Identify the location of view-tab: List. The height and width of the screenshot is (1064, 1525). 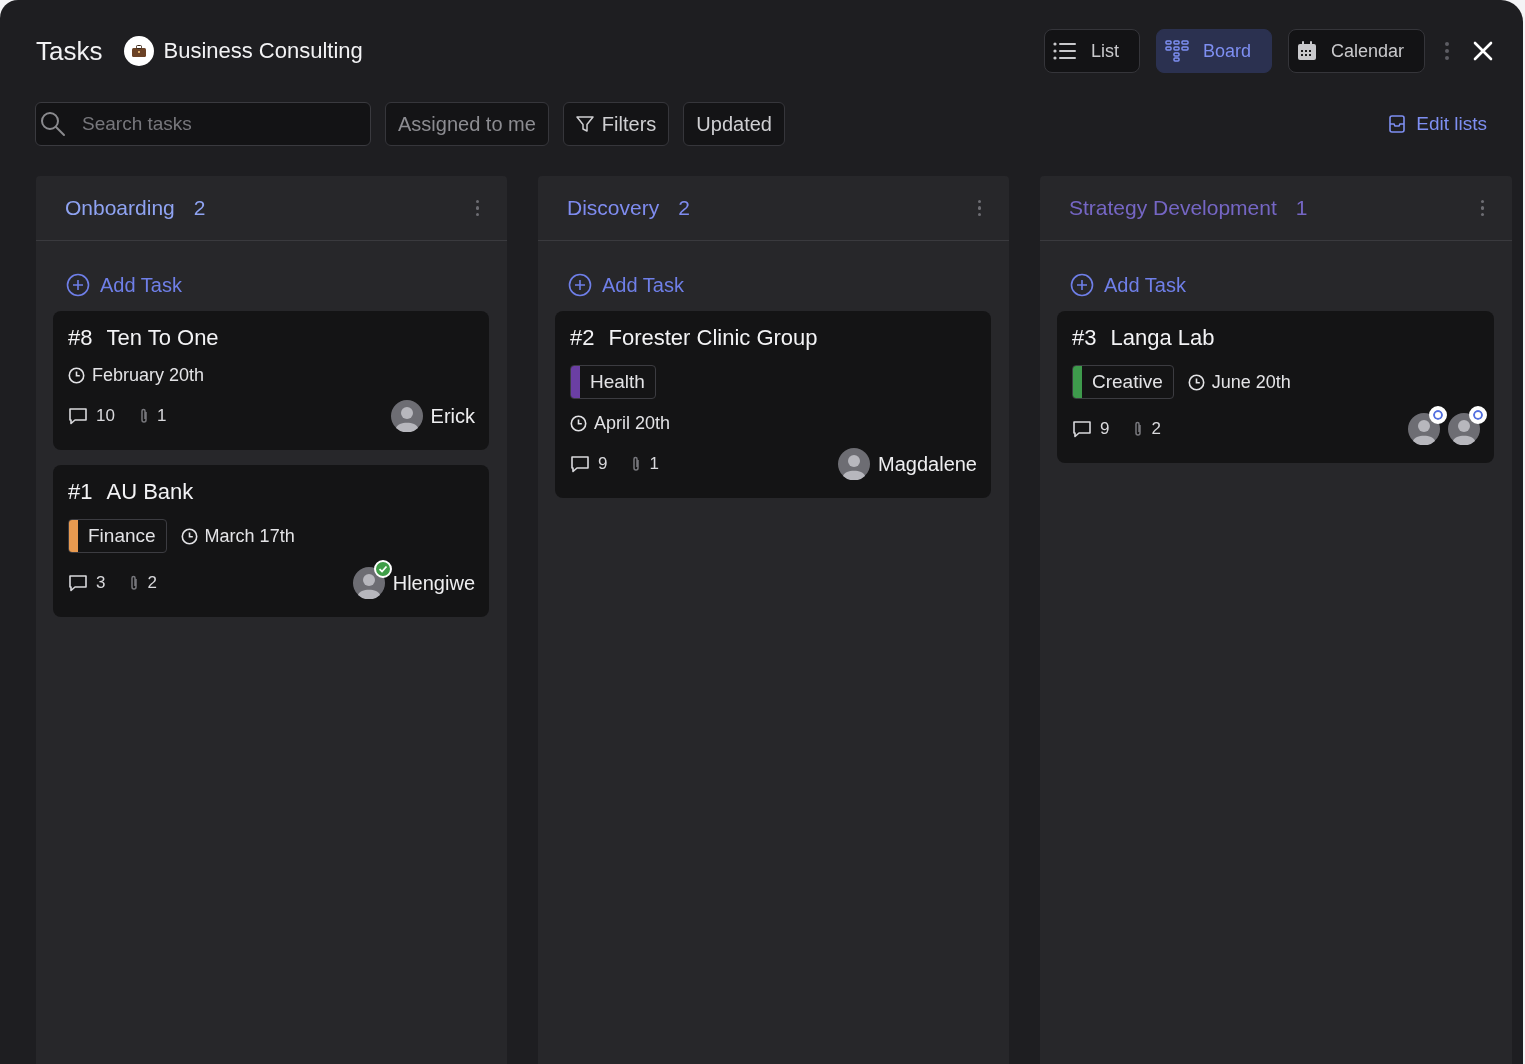
(1091, 51).